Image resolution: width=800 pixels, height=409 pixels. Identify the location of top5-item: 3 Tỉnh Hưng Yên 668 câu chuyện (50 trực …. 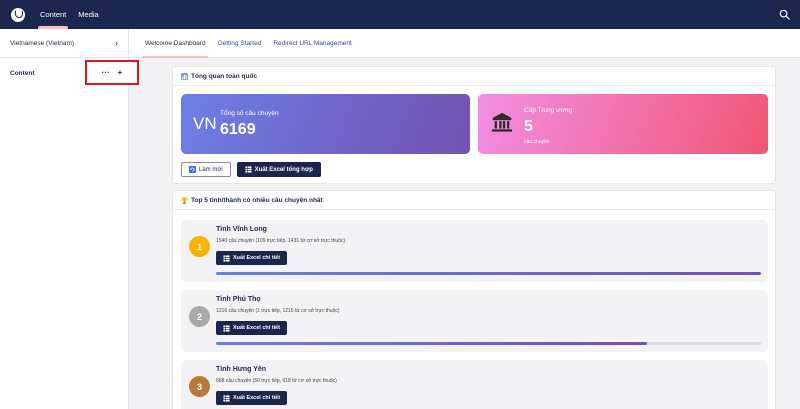
(474, 384).